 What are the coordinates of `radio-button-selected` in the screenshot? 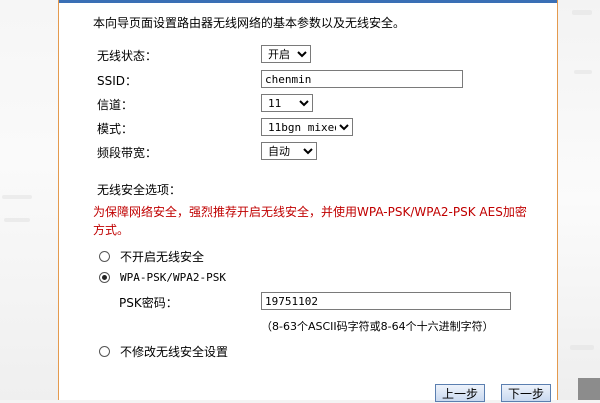 It's located at (104, 277).